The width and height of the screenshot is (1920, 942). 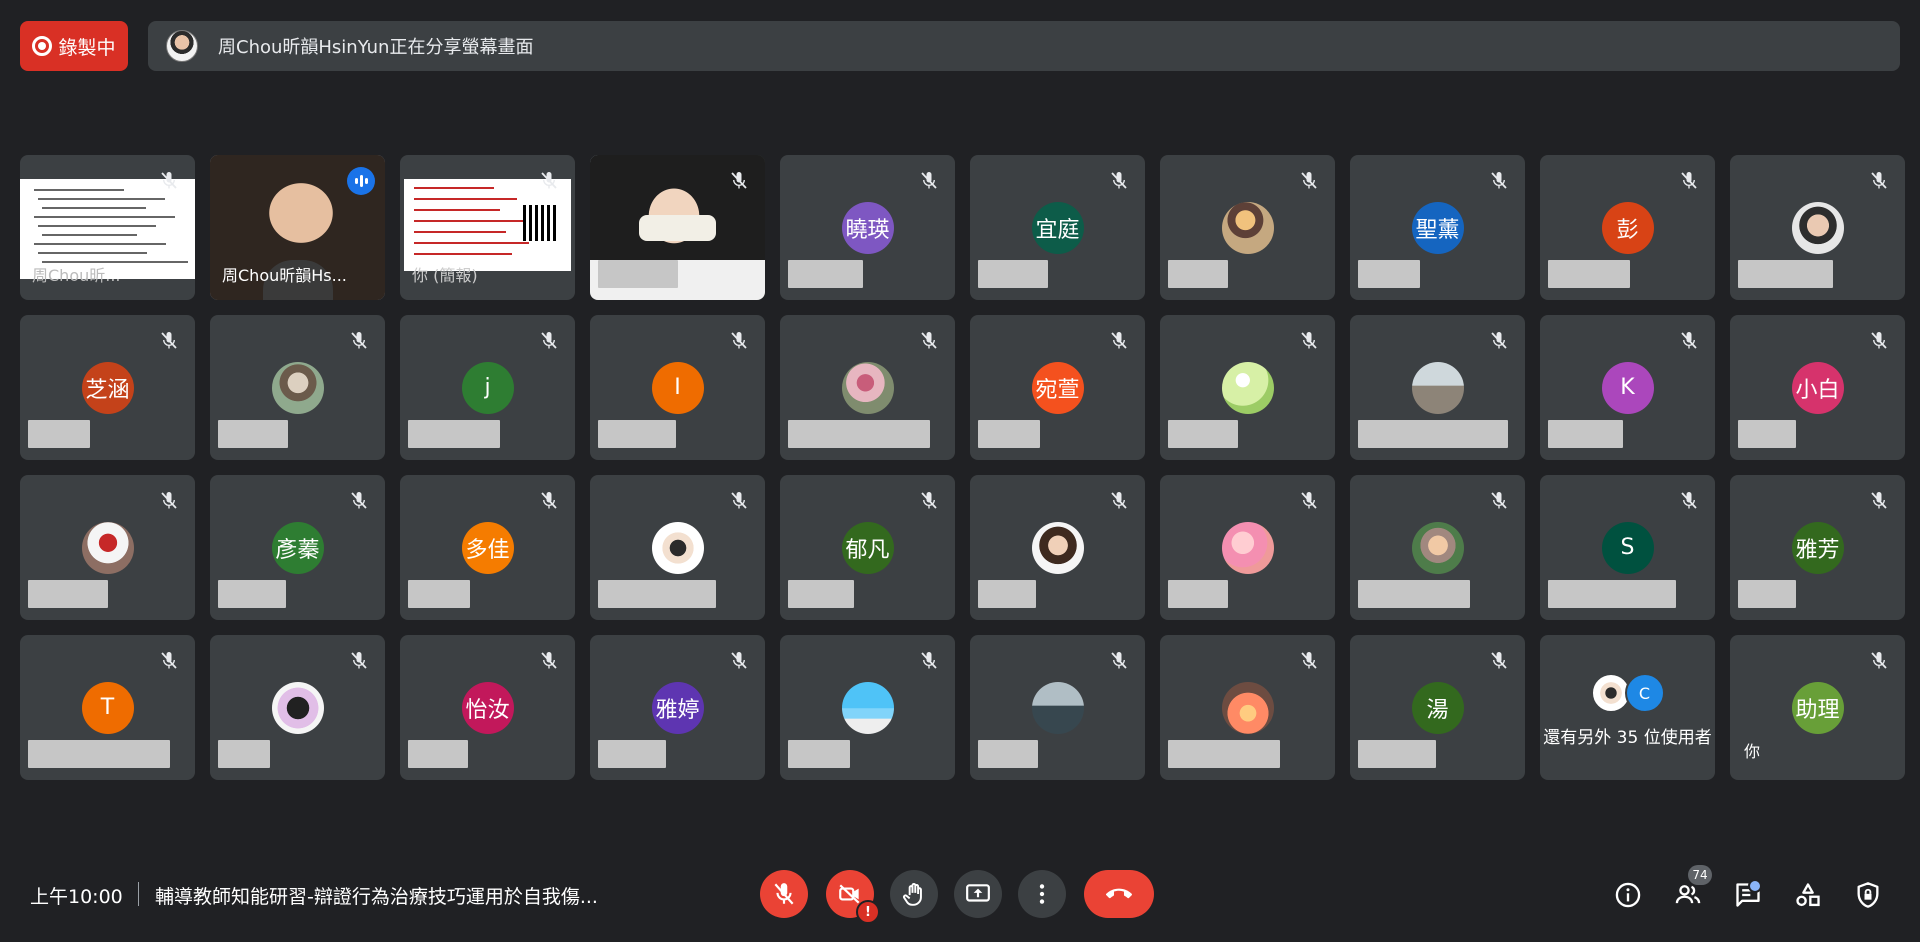 What do you see at coordinates (1627, 738) in the screenshot?
I see `more-participants-label: 還有另外 35 位使用者` at bounding box center [1627, 738].